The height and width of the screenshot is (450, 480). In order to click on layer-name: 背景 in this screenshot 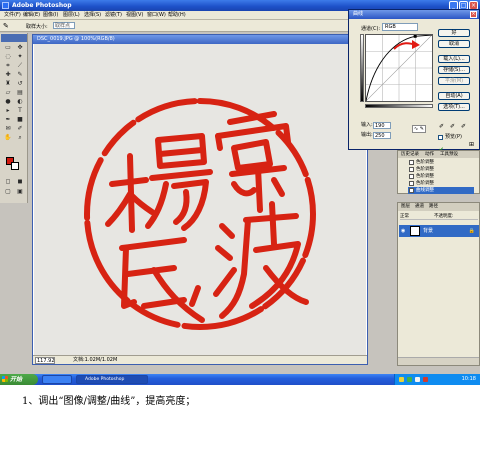, I will do `click(428, 231)`.